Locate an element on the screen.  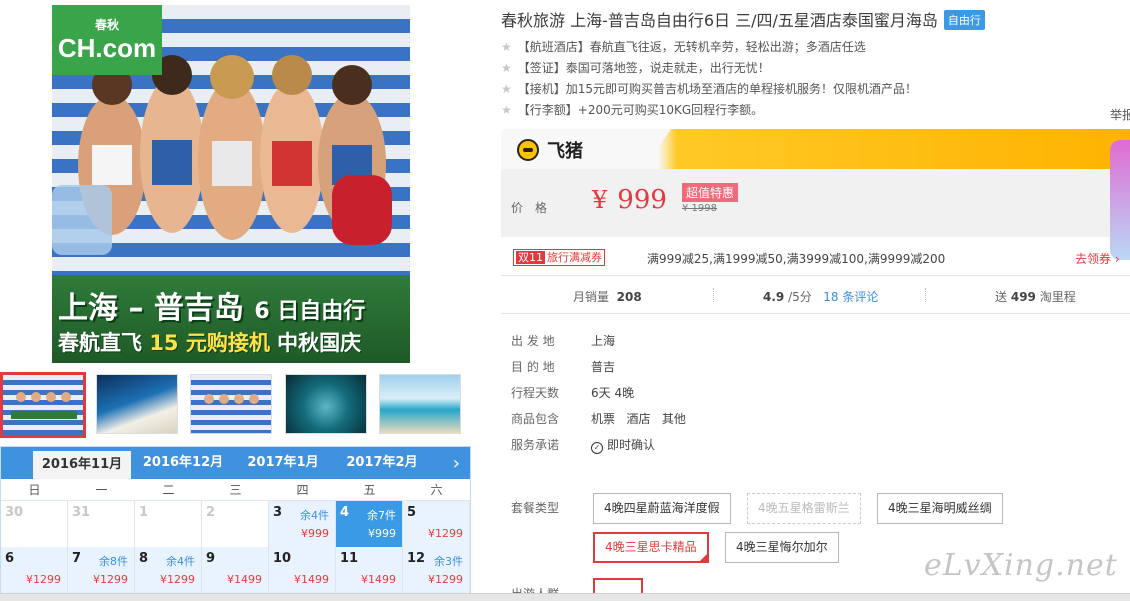
report-link: 举报 is located at coordinates (1120, 114).